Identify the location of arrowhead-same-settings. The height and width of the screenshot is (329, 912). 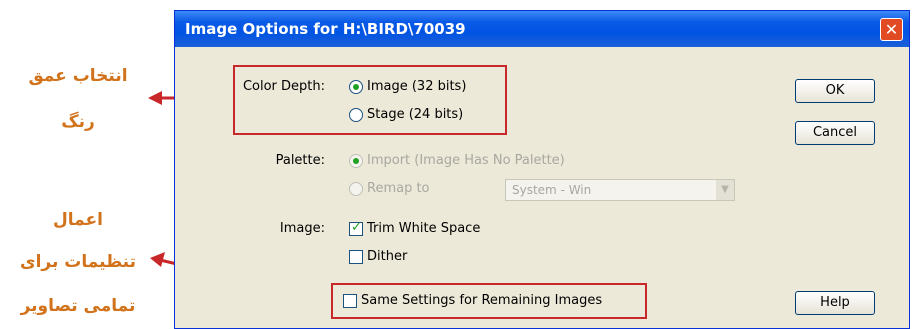
(157, 259).